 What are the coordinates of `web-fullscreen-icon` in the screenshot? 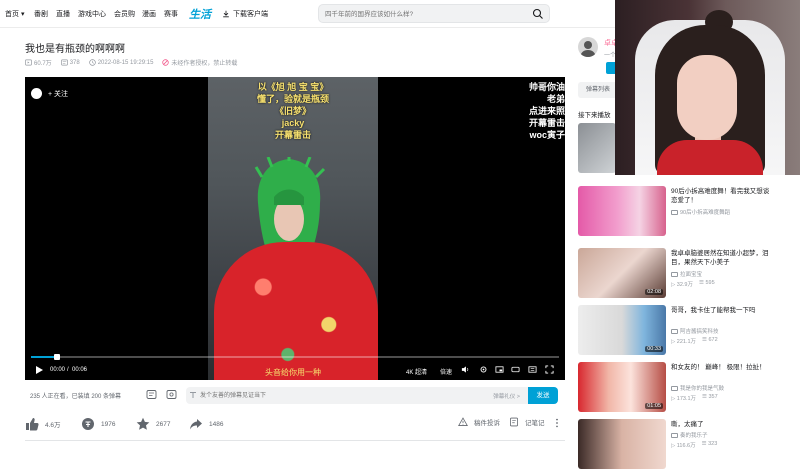 It's located at (532, 369).